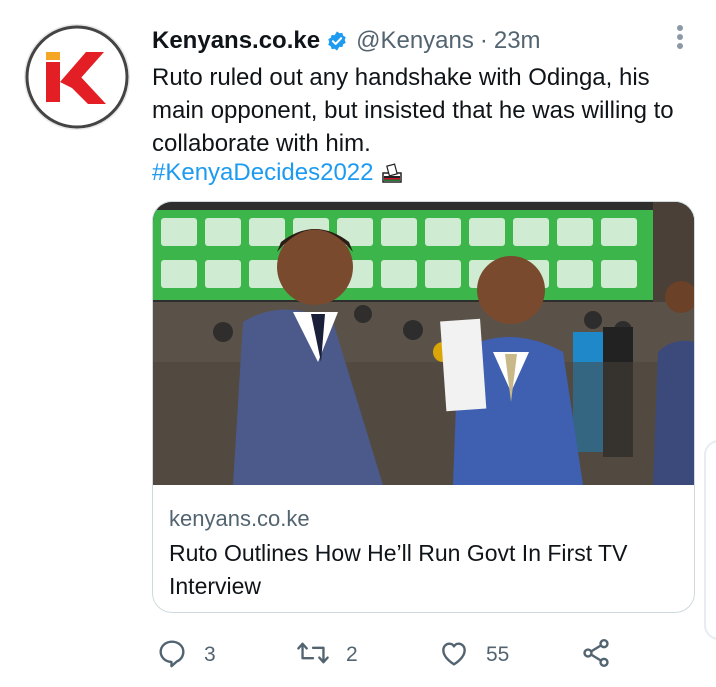 The image size is (716, 687). What do you see at coordinates (710, 540) in the screenshot?
I see `floating-compose-edge` at bounding box center [710, 540].